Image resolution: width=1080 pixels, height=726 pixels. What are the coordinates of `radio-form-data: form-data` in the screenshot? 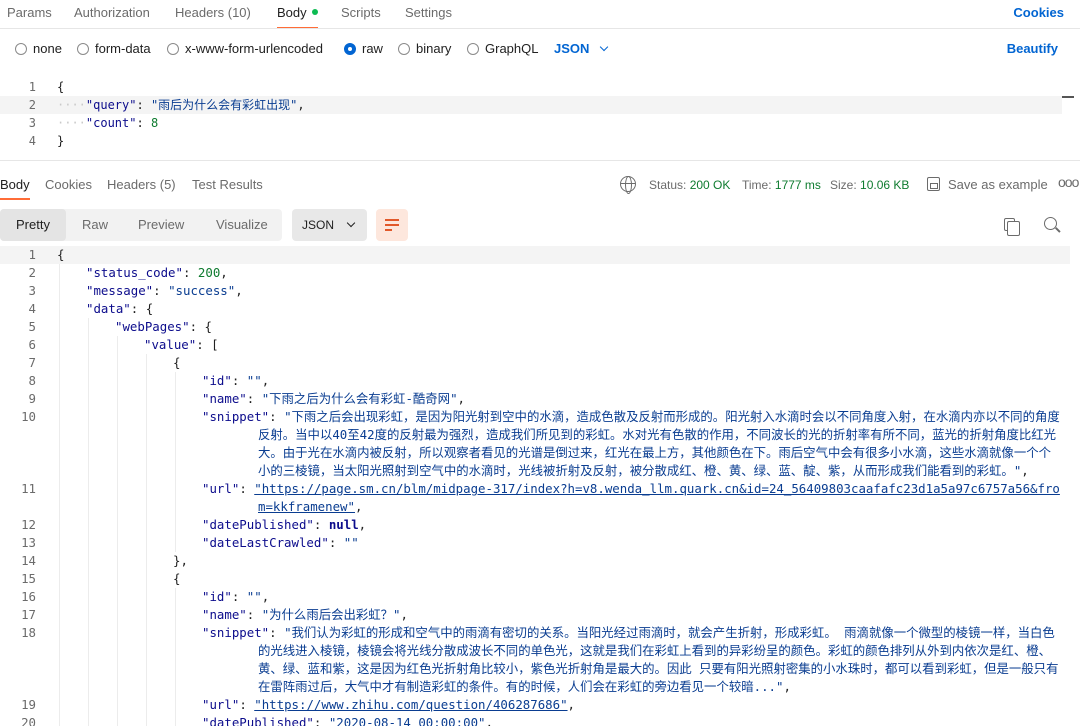 It's located at (114, 48).